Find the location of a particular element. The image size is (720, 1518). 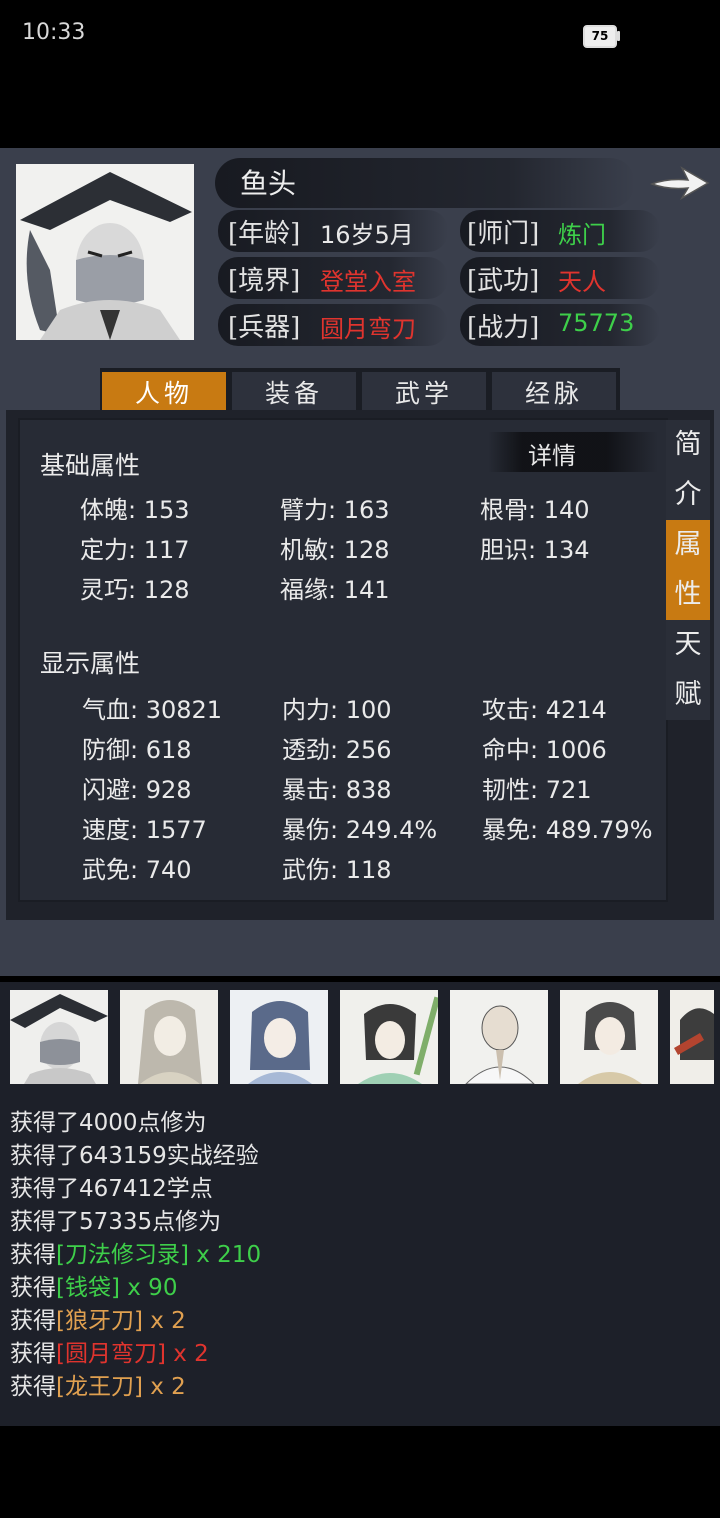

battery-icon: 75 is located at coordinates (600, 36).